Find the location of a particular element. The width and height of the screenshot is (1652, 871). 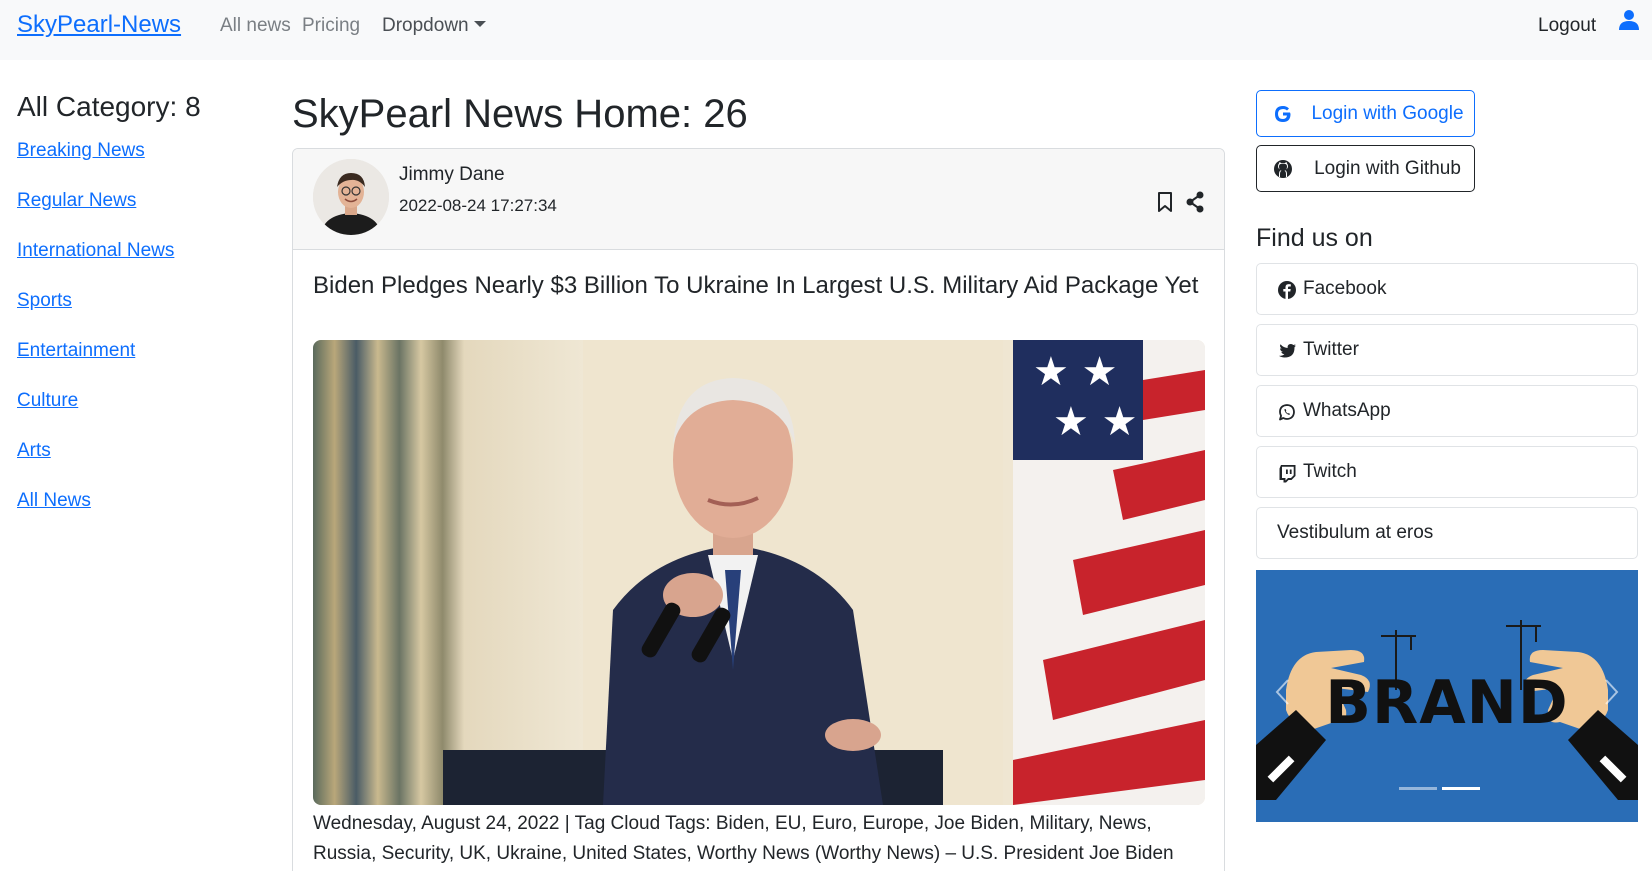

login-github-button: Login with Github is located at coordinates (1365, 168).